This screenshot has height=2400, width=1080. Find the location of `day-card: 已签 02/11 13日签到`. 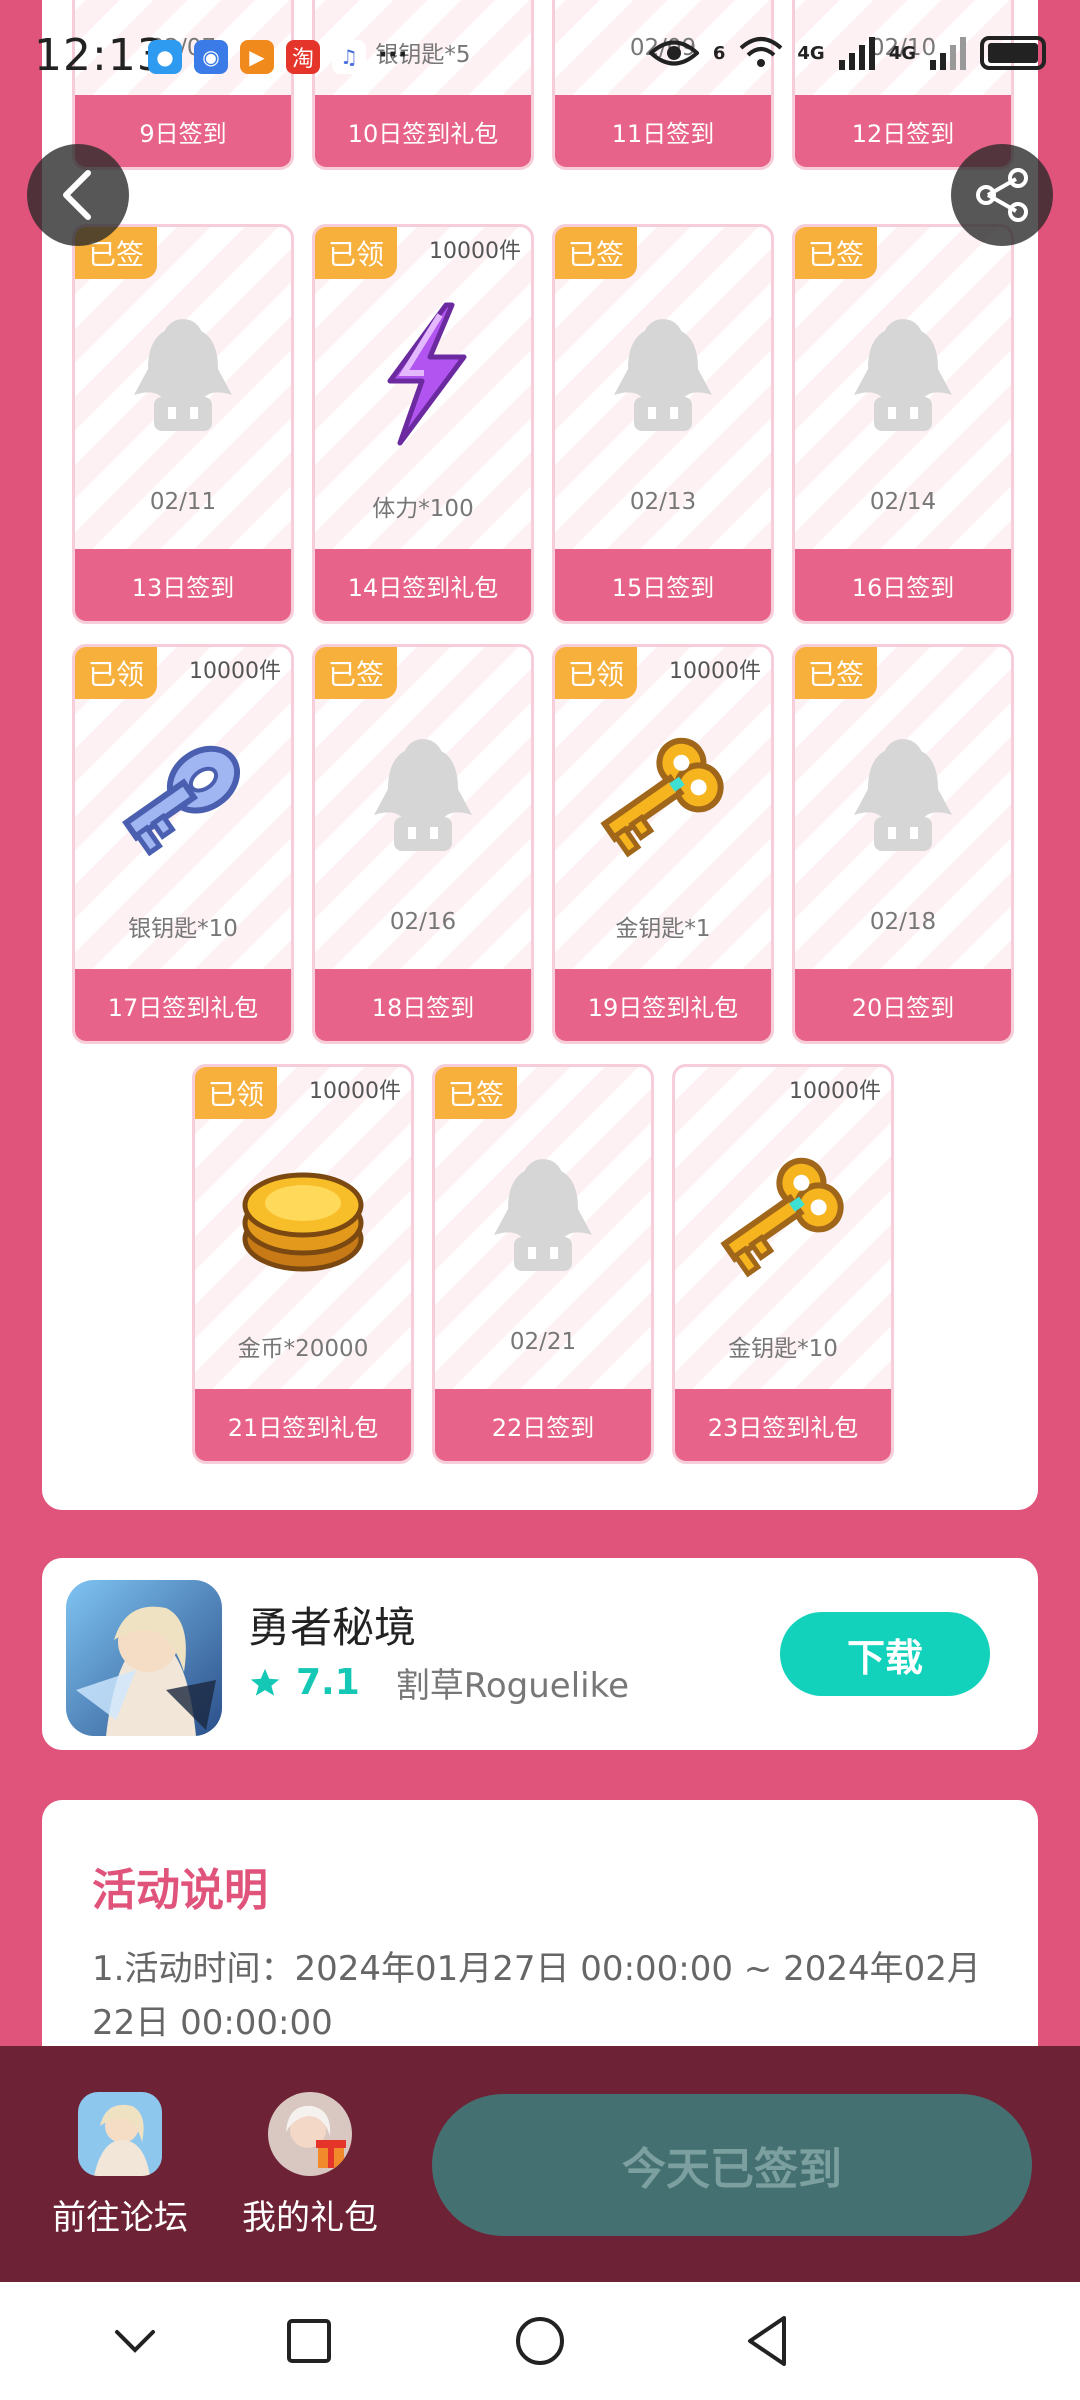

day-card: 已签 02/11 13日签到 is located at coordinates (183, 424).